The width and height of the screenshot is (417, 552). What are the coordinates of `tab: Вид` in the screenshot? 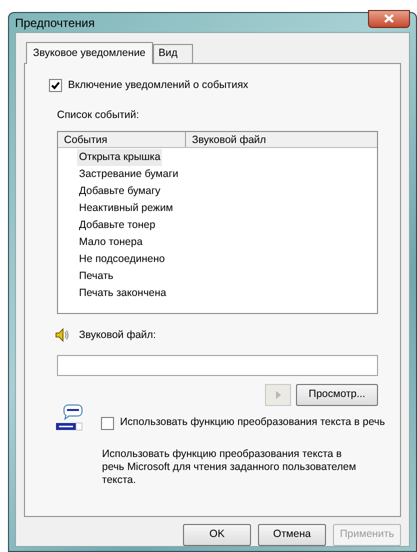 It's located at (172, 53).